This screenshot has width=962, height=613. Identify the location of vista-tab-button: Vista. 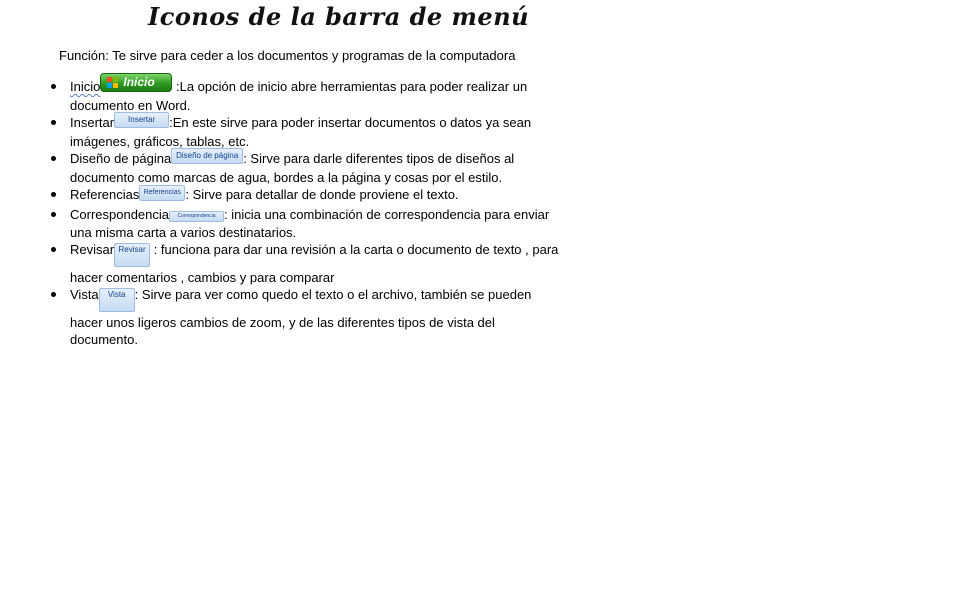
(116, 300).